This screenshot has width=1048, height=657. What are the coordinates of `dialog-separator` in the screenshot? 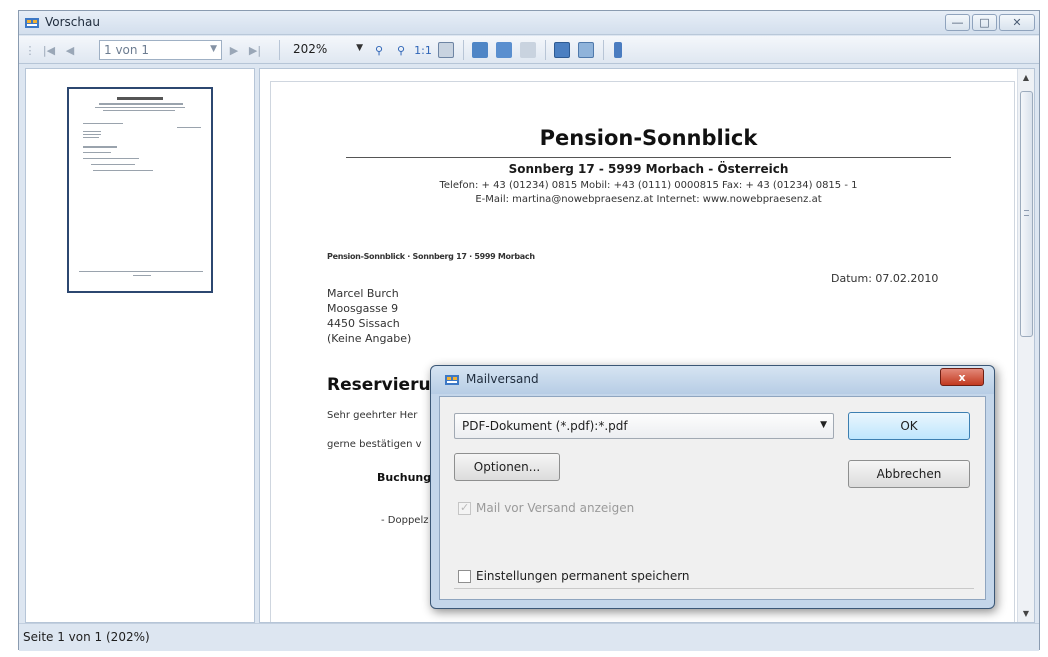 It's located at (714, 588).